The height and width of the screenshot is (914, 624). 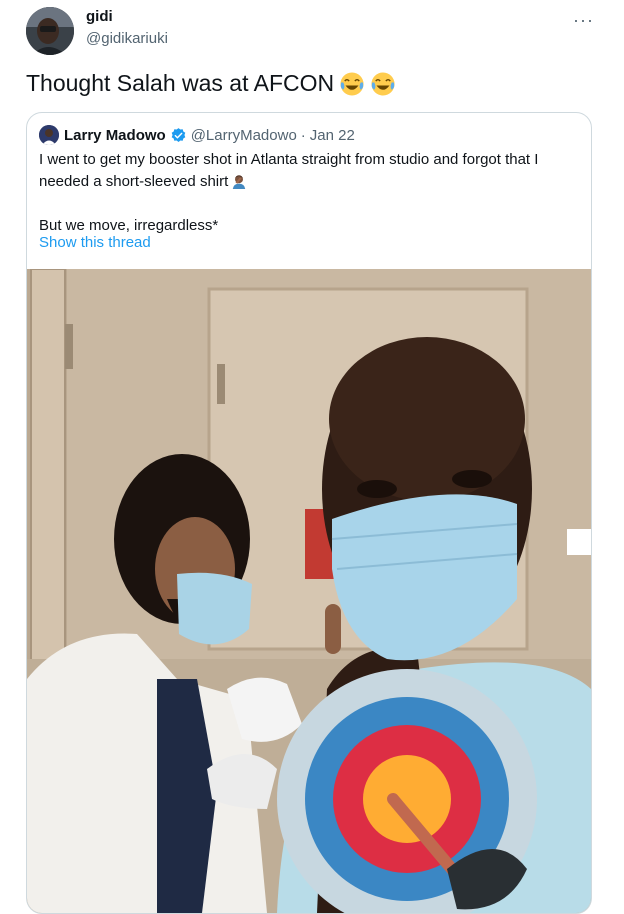 I want to click on quoted-author-name: Larry Madowo, so click(x=115, y=135).